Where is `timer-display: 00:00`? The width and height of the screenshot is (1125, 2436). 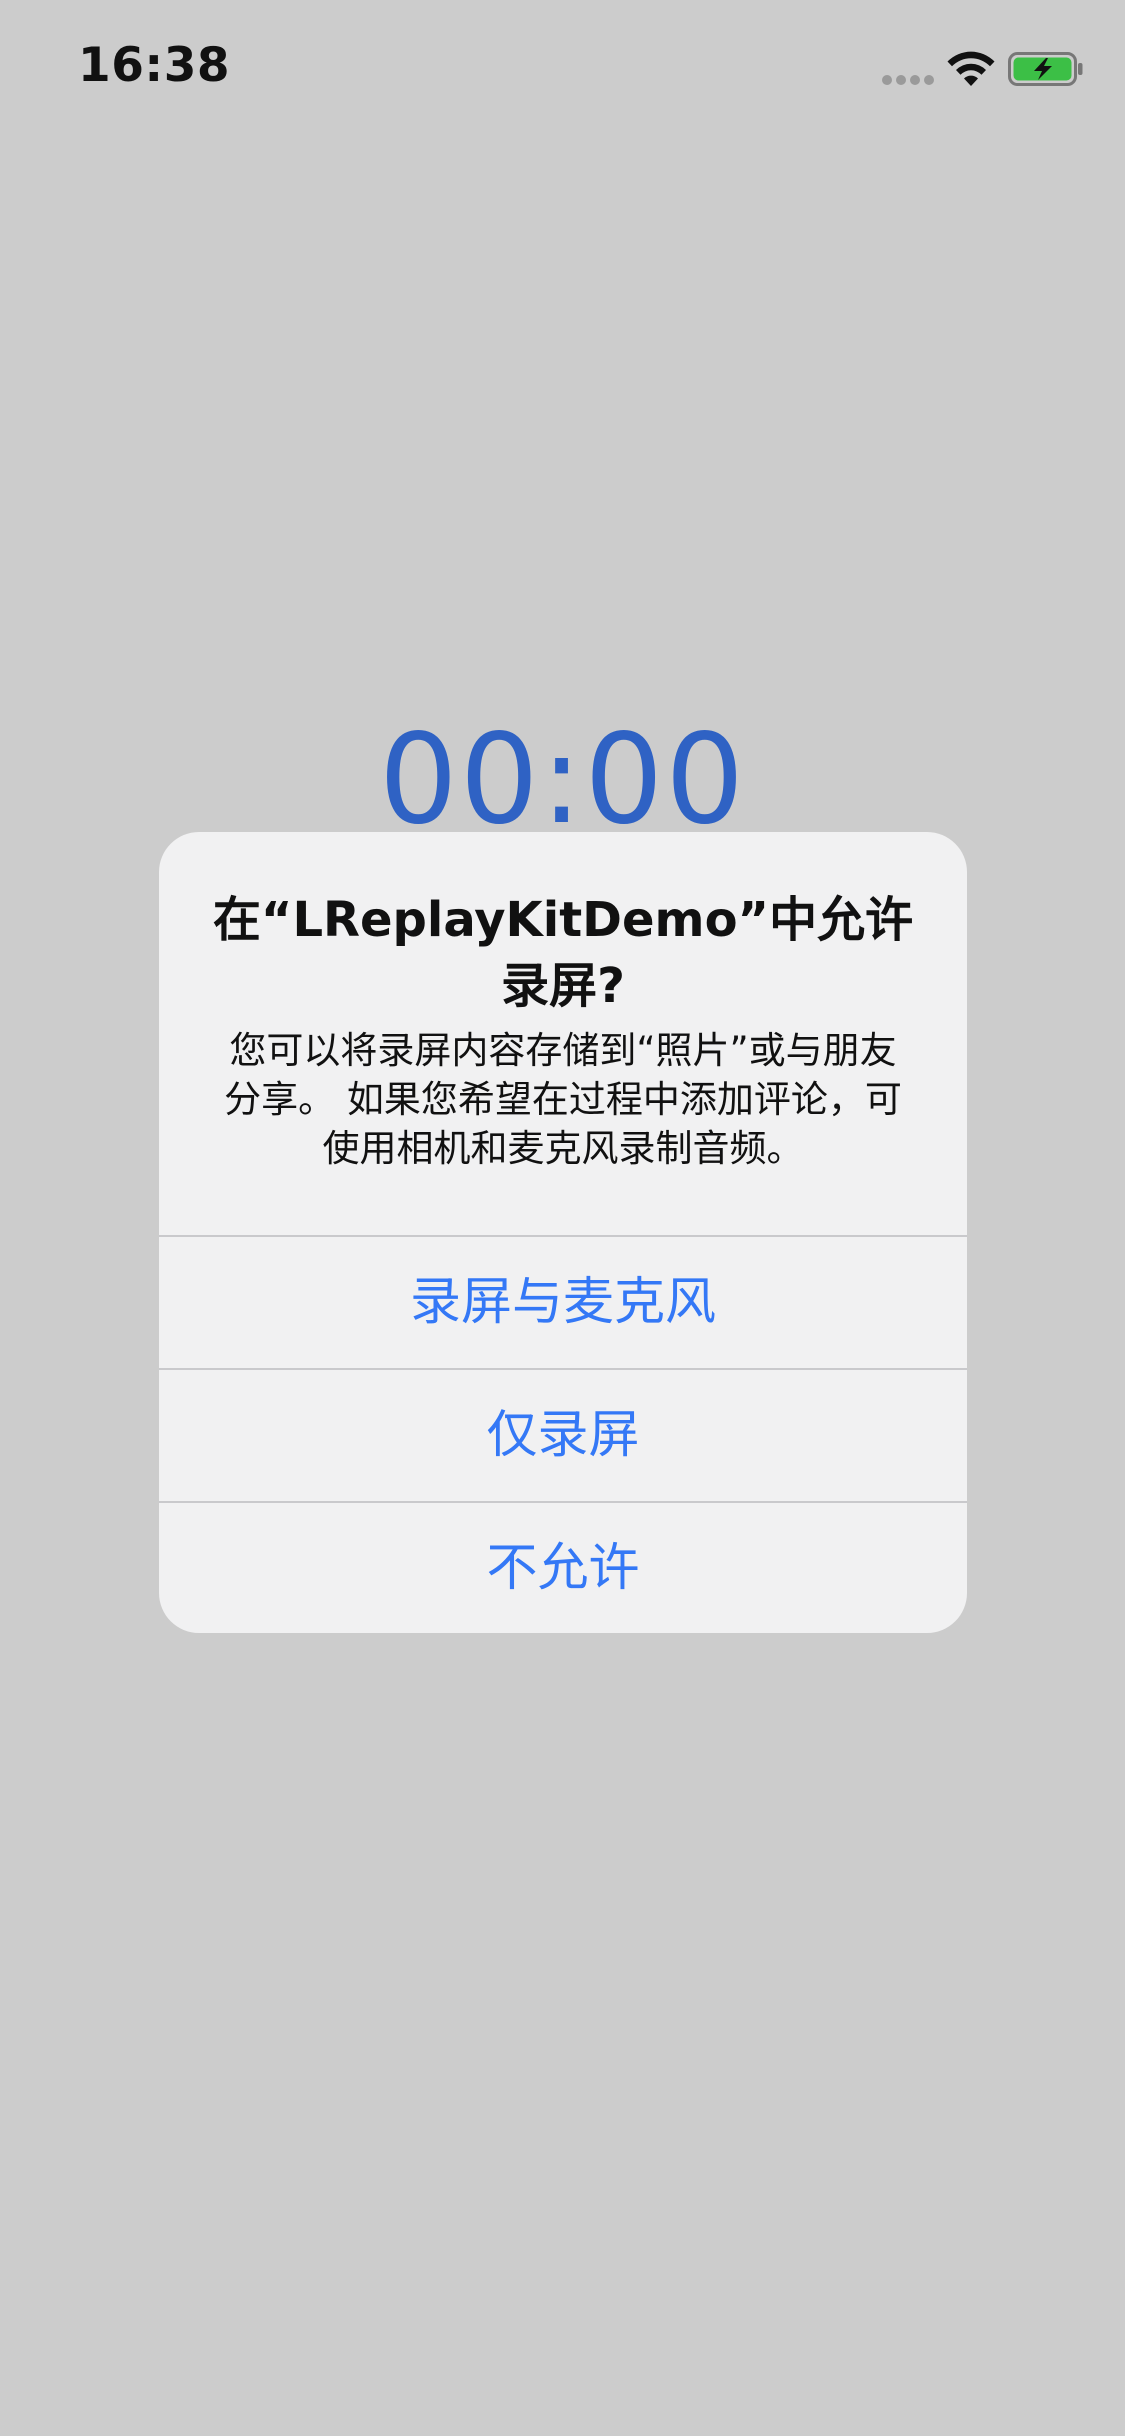 timer-display: 00:00 is located at coordinates (562, 780).